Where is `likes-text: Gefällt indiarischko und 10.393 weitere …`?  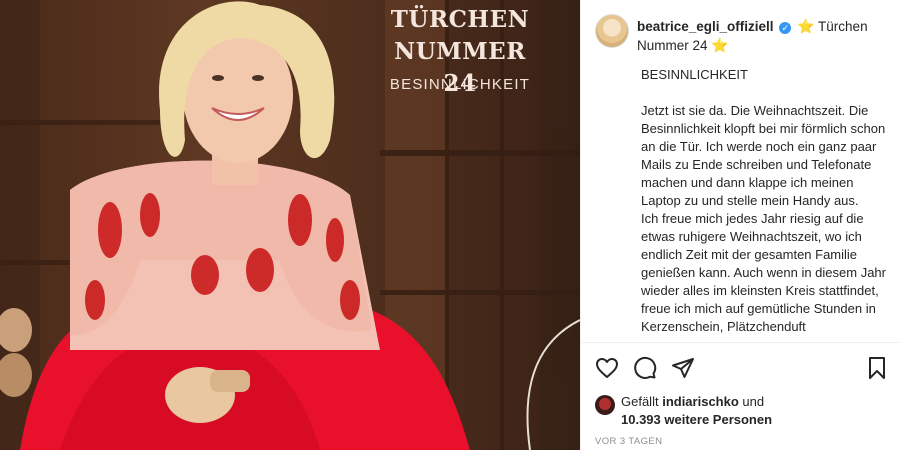
likes-text: Gefällt indiarischko und 10.393 weitere … is located at coordinates (756, 411).